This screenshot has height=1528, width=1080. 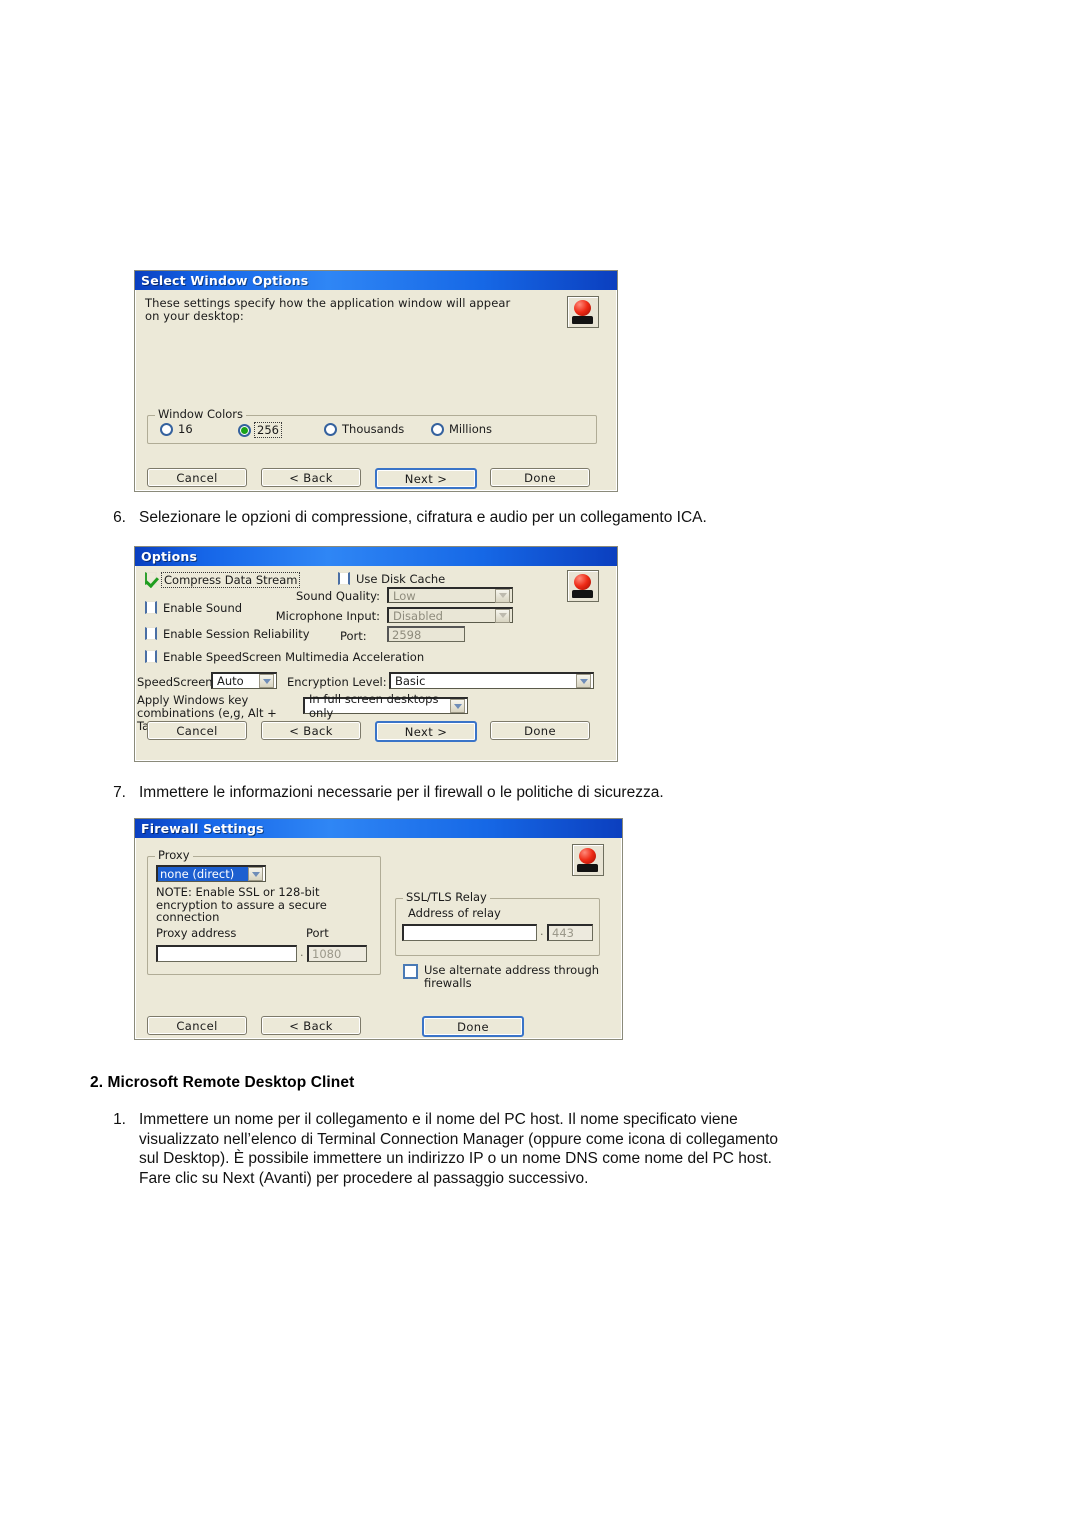 What do you see at coordinates (410, 681) in the screenshot?
I see `encryption-level-value: Basic` at bounding box center [410, 681].